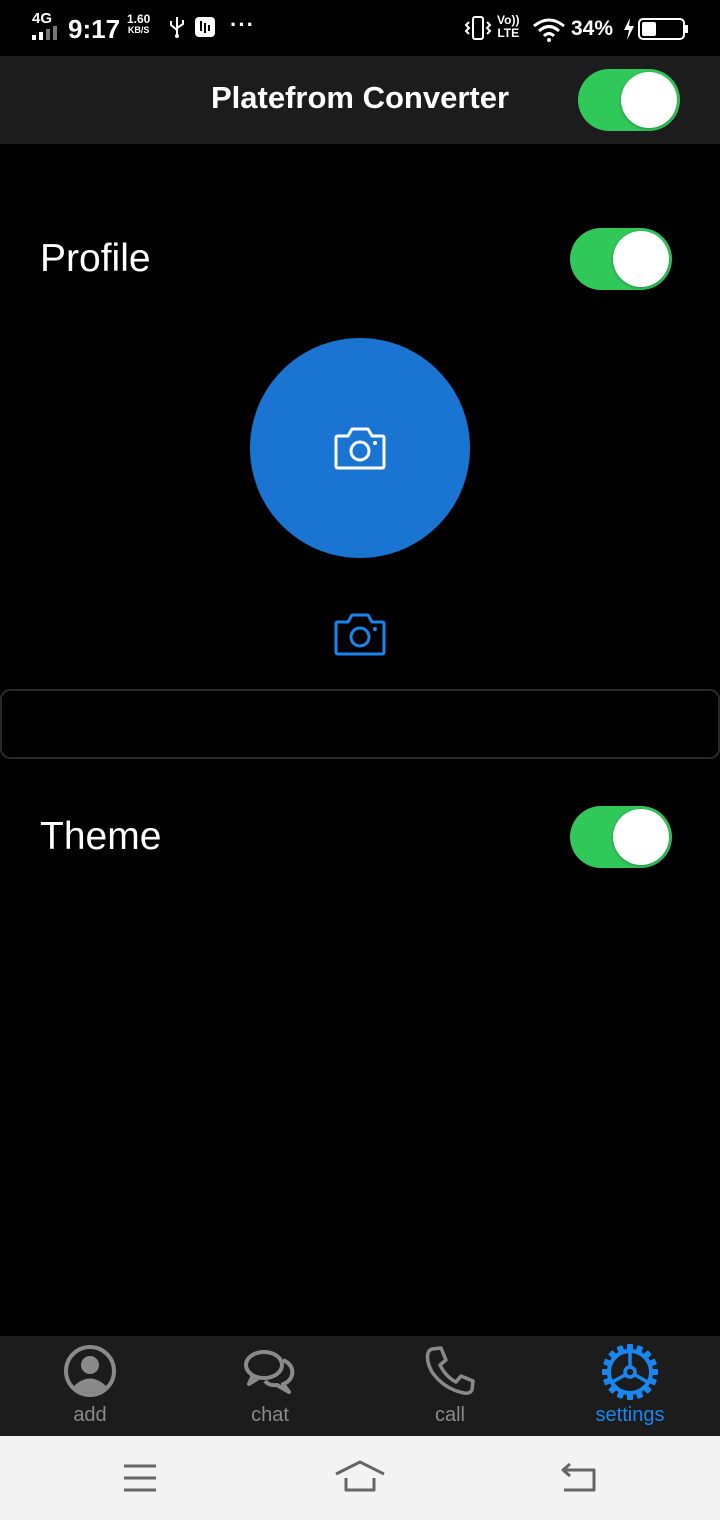 This screenshot has width=720, height=1520. I want to click on nav-item-call: call, so click(450, 1386).